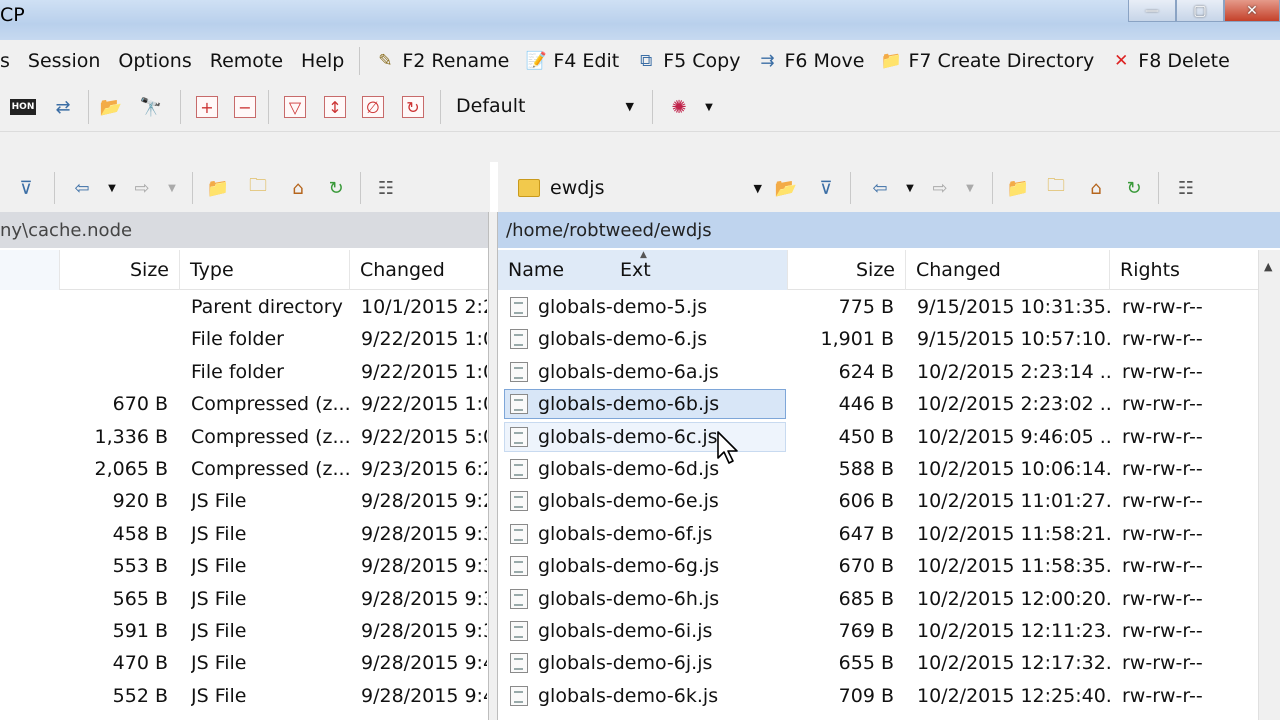 The width and height of the screenshot is (1280, 720). Describe the element at coordinates (889, 230) in the screenshot. I see `right-path-bar: /home/robtweed/ewdjs` at that location.